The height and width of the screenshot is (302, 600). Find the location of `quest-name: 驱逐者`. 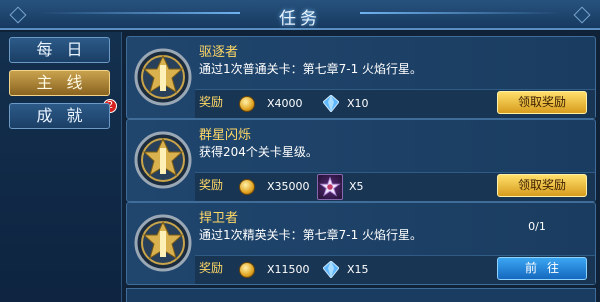

quest-name: 驱逐者 is located at coordinates (219, 52).